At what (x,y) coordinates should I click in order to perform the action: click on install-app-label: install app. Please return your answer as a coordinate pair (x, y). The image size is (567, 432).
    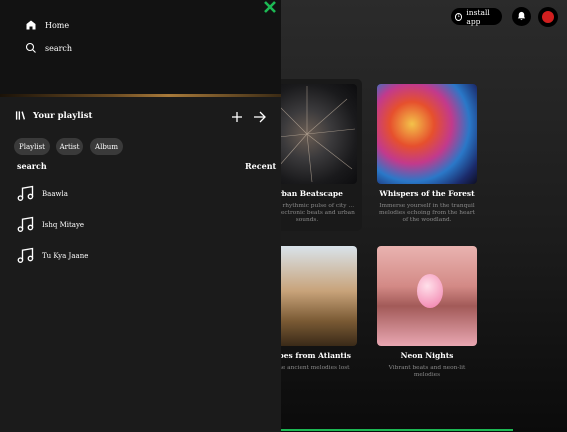
    Looking at the image, I should click on (478, 16).